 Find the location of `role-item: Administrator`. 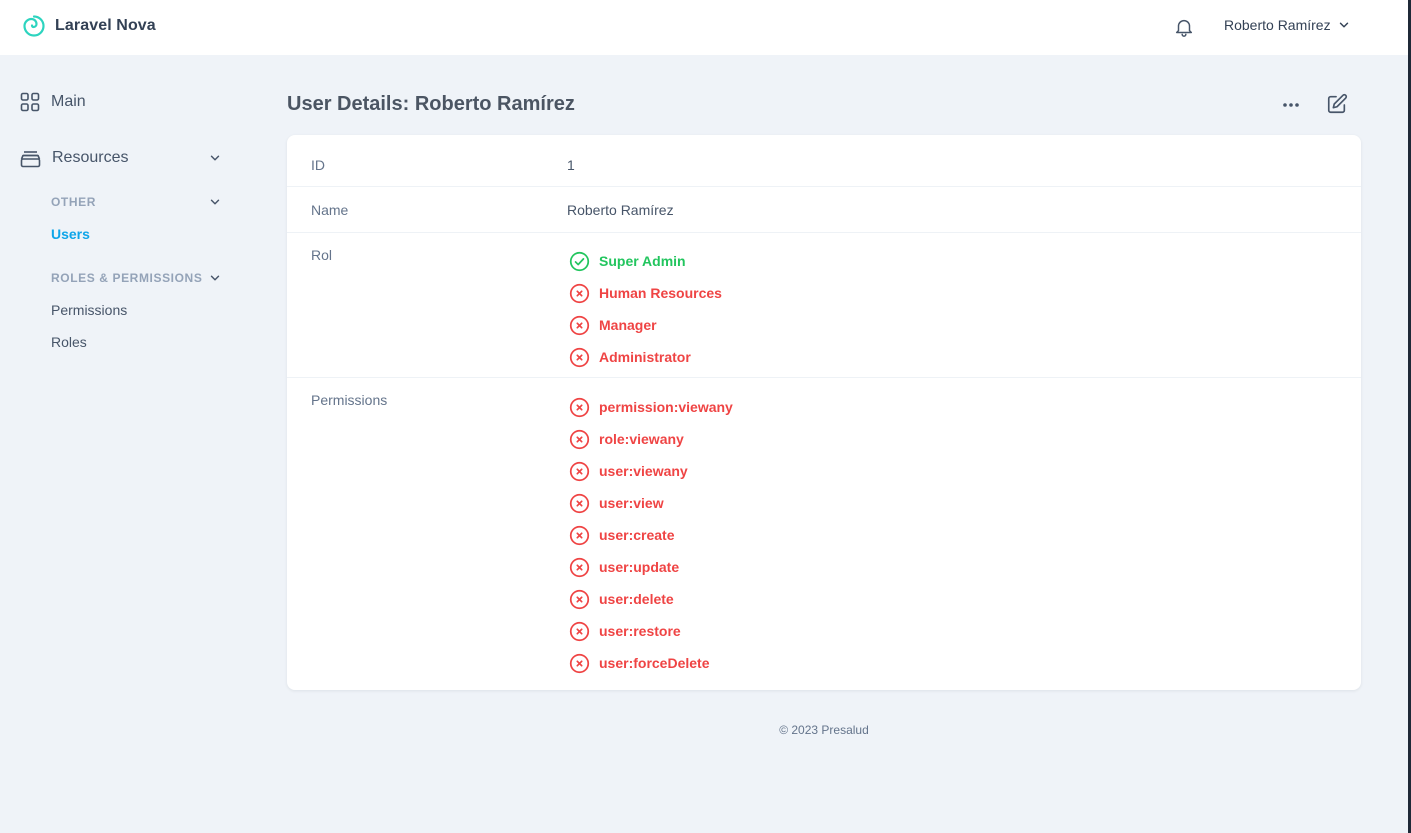

role-item: Administrator is located at coordinates (645, 357).